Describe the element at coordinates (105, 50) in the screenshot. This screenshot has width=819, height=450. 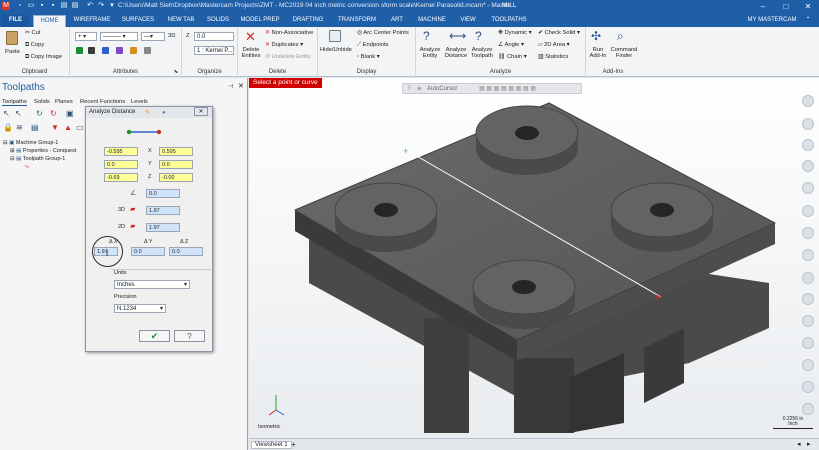
I see `solid-color-icon` at that location.